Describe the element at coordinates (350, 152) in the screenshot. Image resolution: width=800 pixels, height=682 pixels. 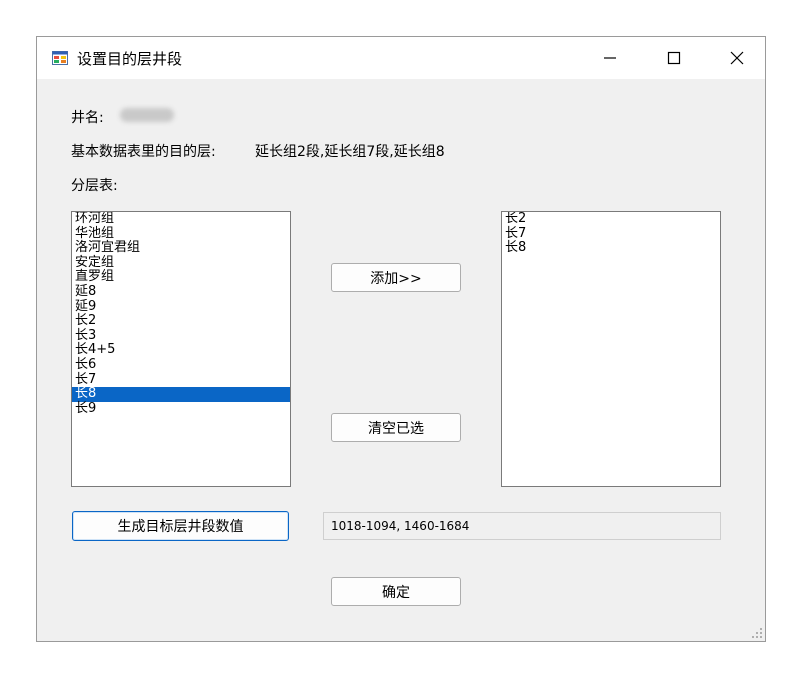
I see `target-layers-value: 延长组2段,延长组7段,延长组8` at that location.